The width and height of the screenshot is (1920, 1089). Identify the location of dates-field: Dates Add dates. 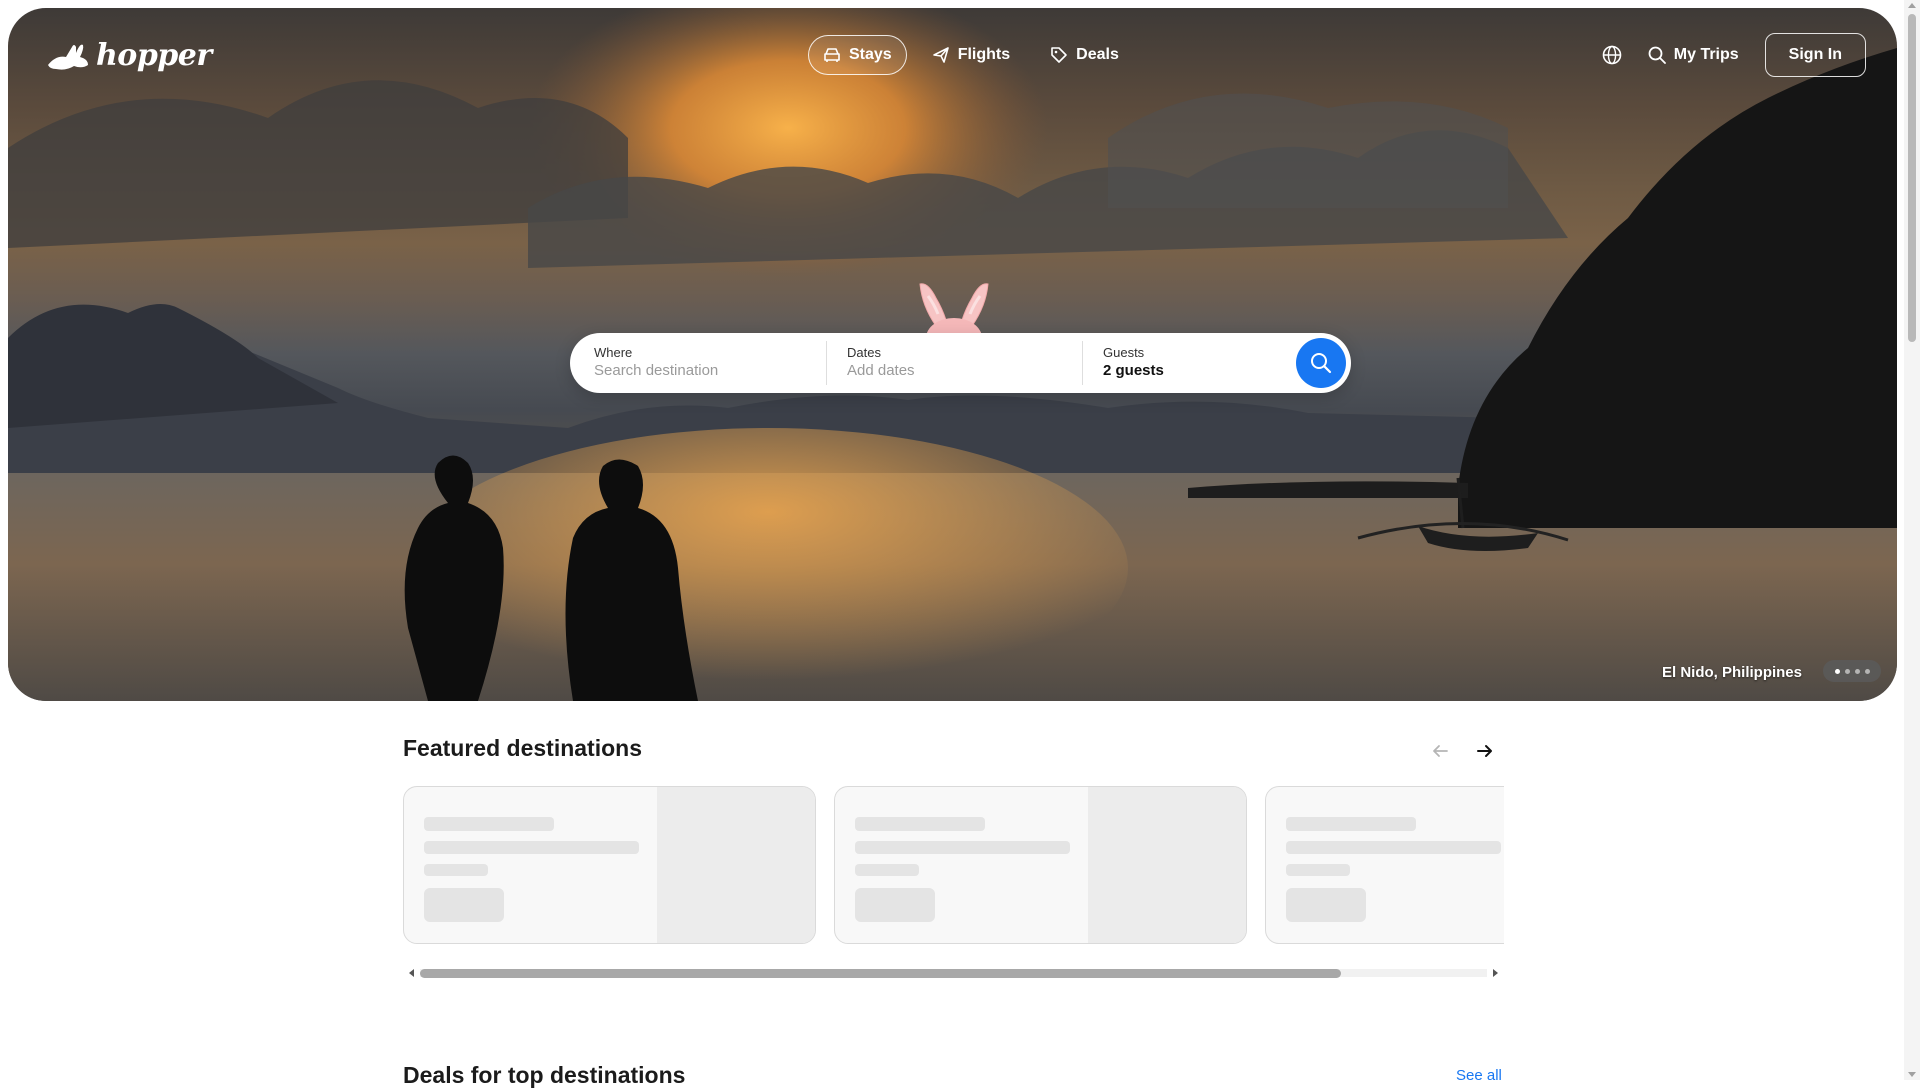
(954, 363).